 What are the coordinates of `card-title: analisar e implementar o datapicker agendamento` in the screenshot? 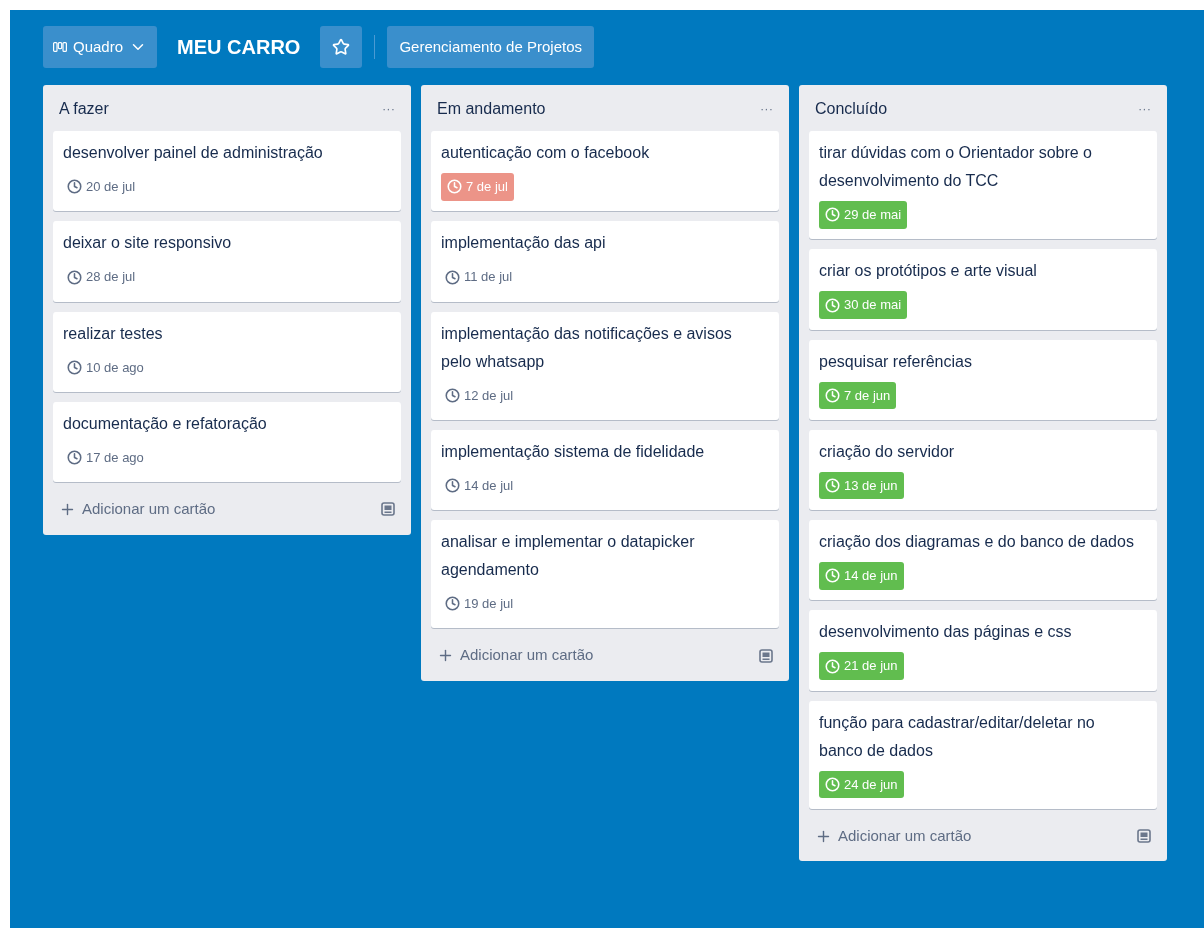 It's located at (568, 556).